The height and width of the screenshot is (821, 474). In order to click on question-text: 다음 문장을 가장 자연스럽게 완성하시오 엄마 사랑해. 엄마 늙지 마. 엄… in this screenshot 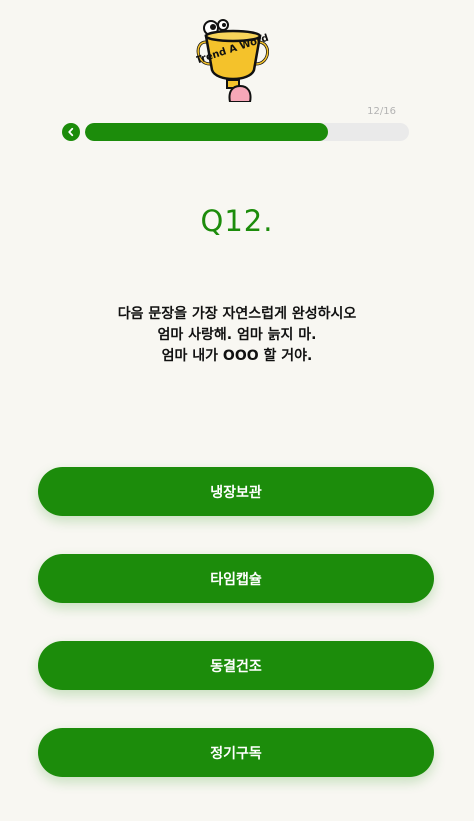, I will do `click(237, 335)`.